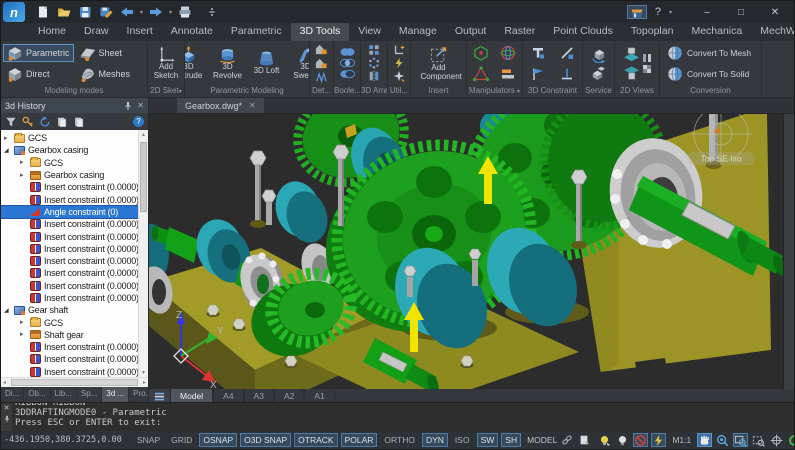 This screenshot has width=795, height=450. I want to click on lights-on-icon, so click(604, 440).